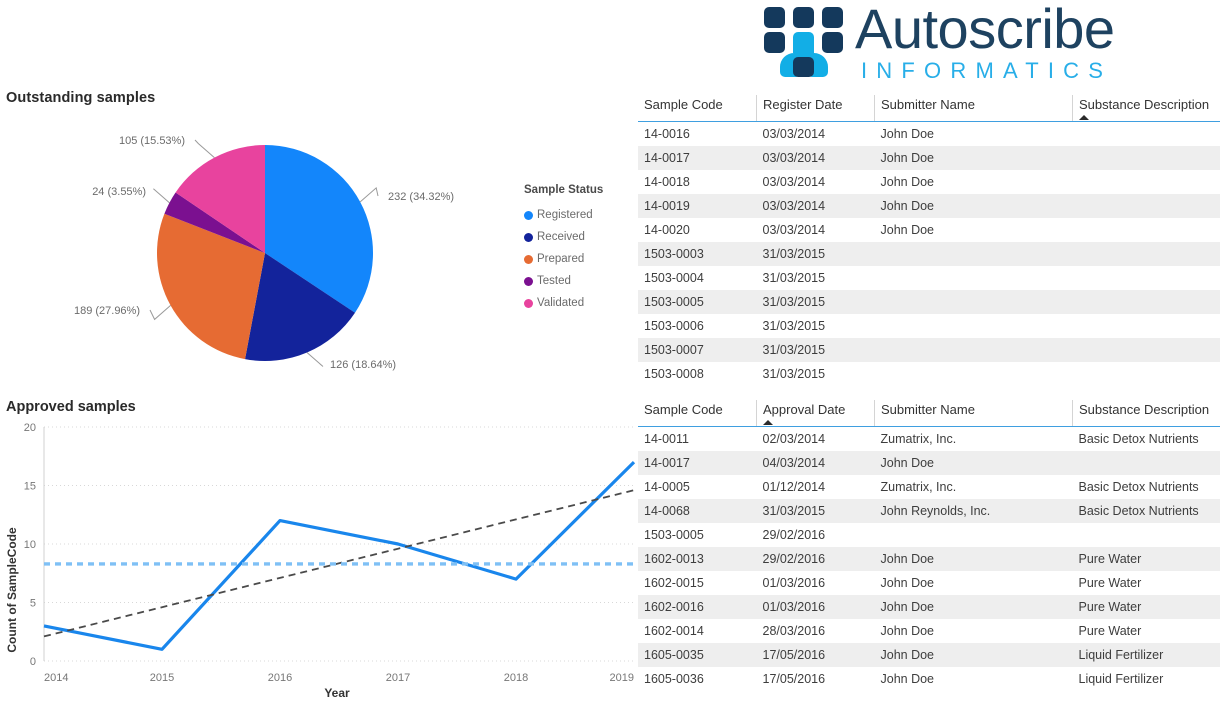 The height and width of the screenshot is (728, 1220). Describe the element at coordinates (674, 606) in the screenshot. I see `cell-sample-code: 1602-0016` at that location.